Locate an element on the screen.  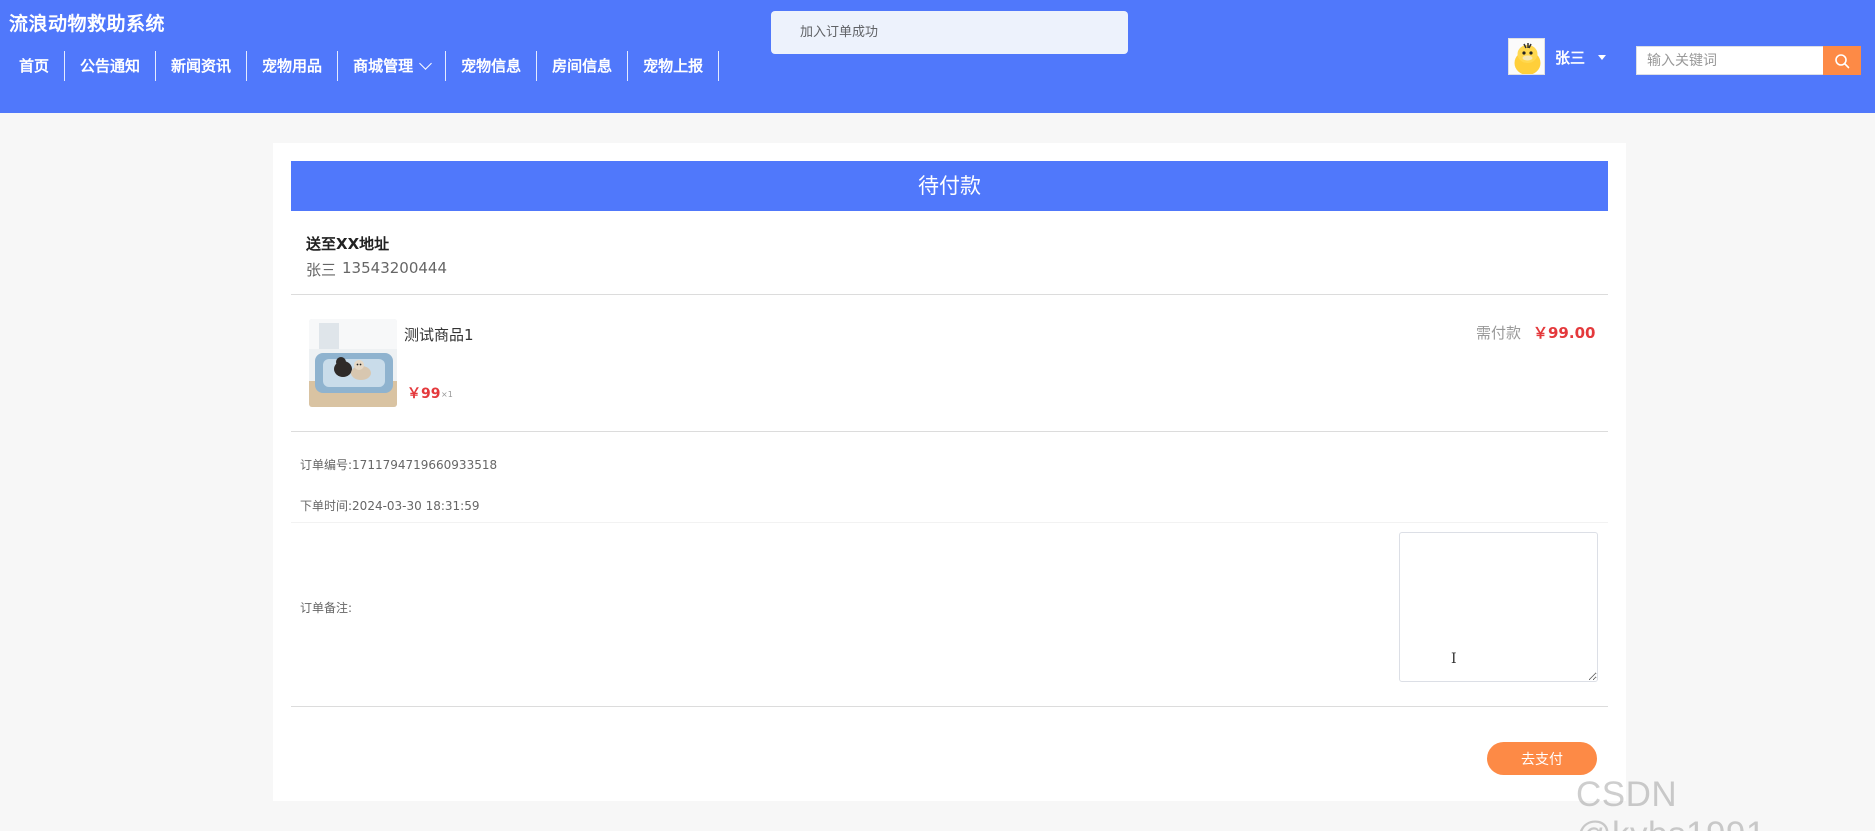
nav-item-pet-supplies: 宠物用品 is located at coordinates (293, 66).